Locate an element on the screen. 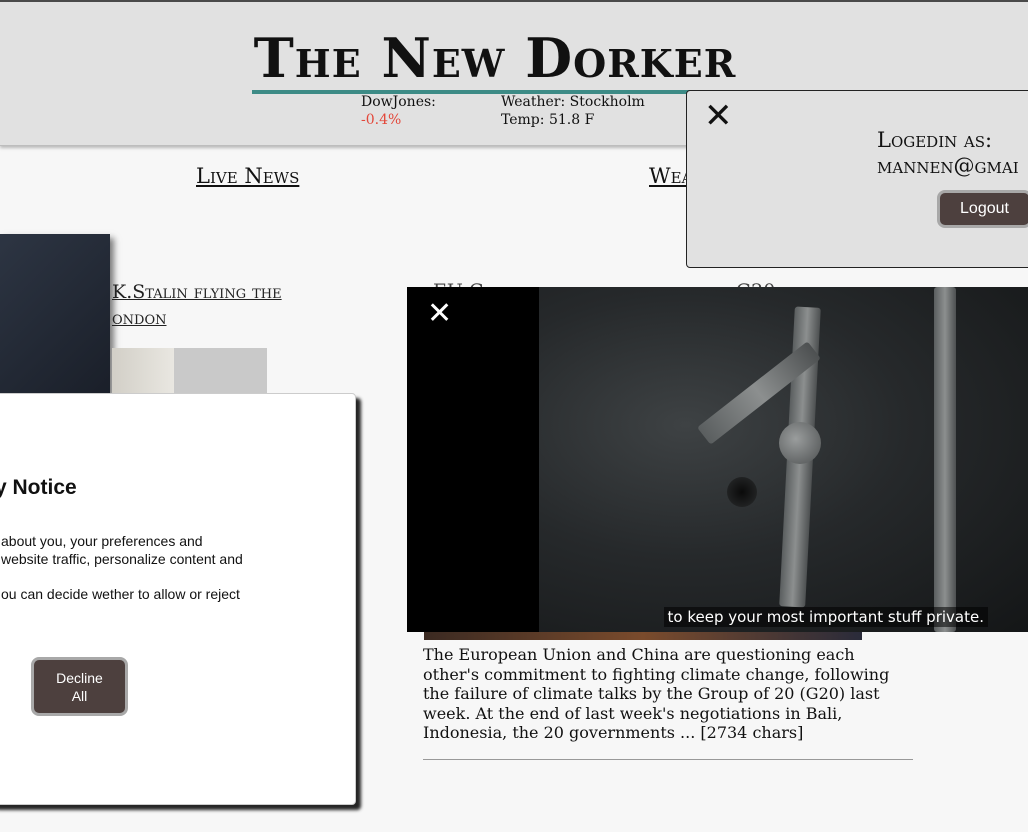 The height and width of the screenshot is (832, 1028). video-close-icon: ✕ is located at coordinates (439, 314).